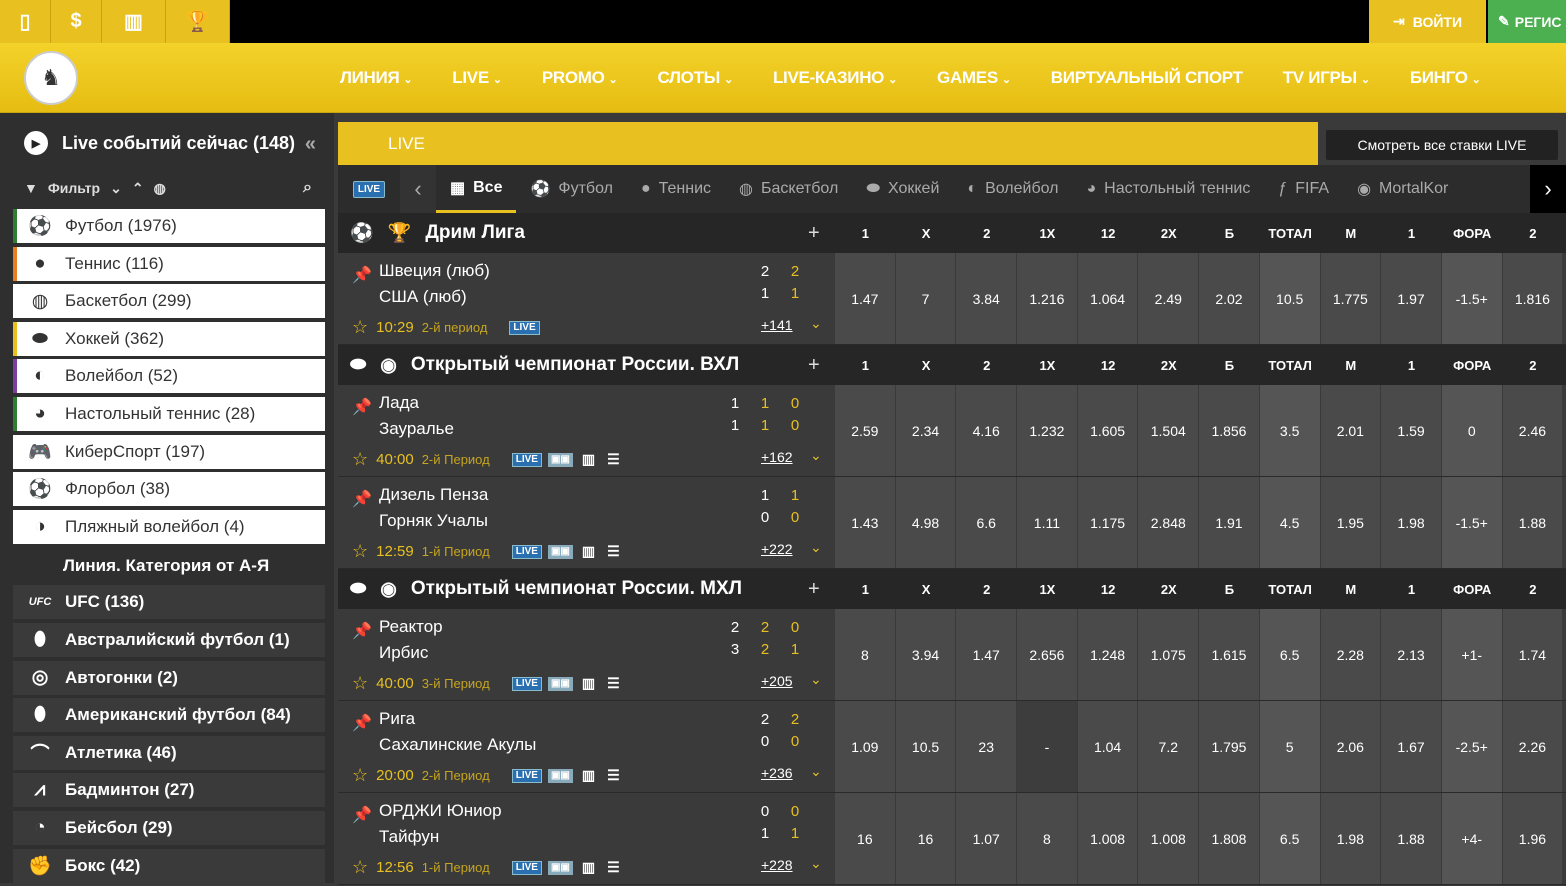 The image size is (1566, 886). I want to click on odds-cell: 1.96, so click(1533, 838).